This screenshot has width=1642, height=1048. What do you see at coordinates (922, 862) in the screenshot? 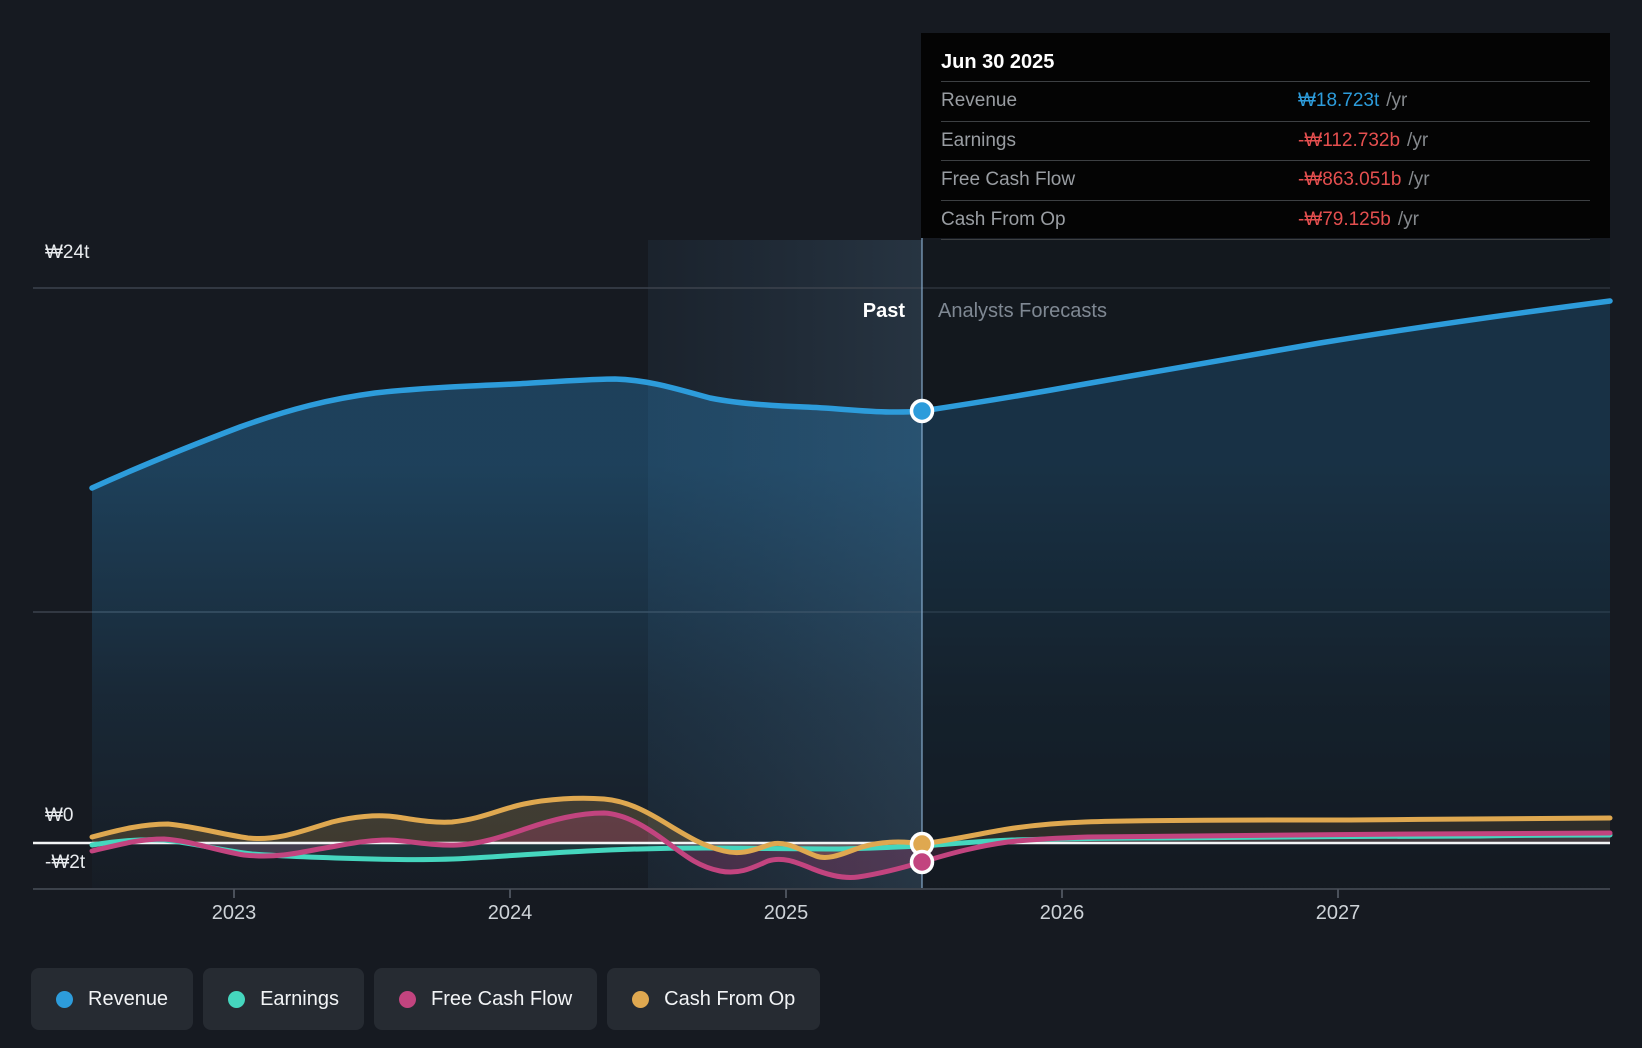
I see `free-cash-flow-marker` at bounding box center [922, 862].